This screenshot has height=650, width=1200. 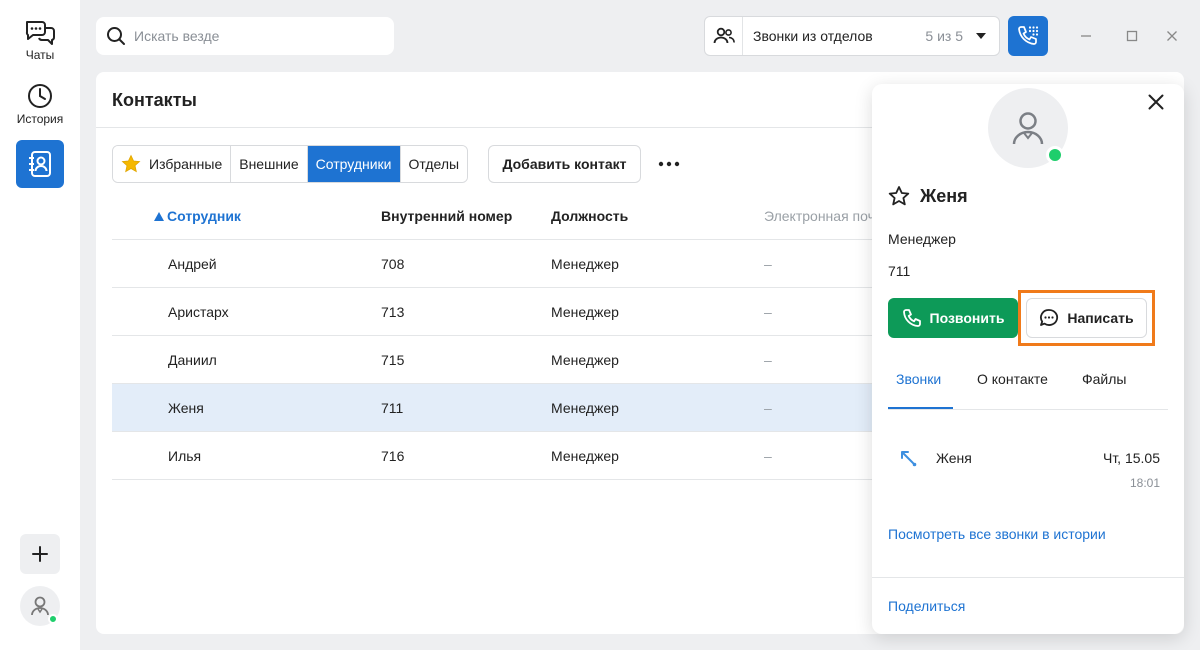 I want to click on cell-extension: 715, so click(x=393, y=360).